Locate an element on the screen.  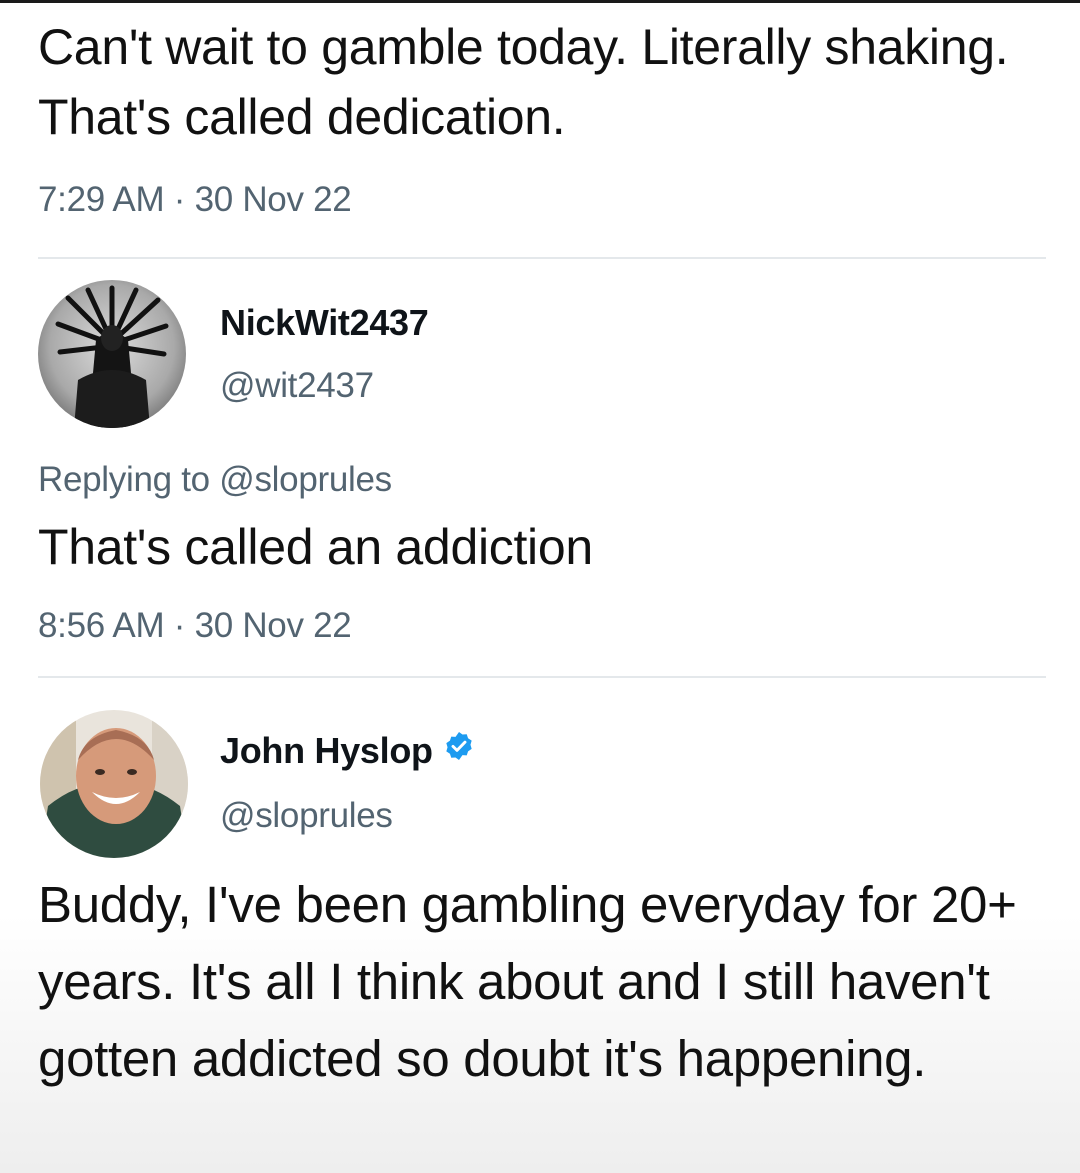
replying-to-mention-link: @sloprules is located at coordinates (305, 479).